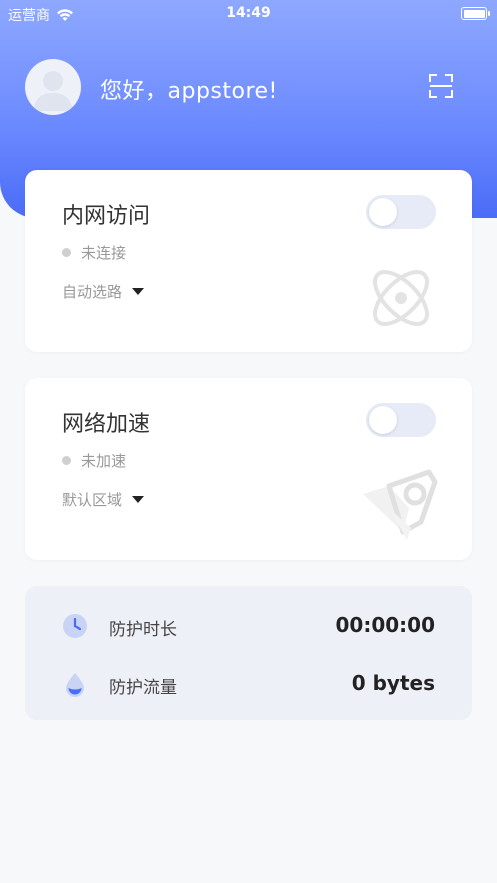  Describe the element at coordinates (400, 504) in the screenshot. I see `rocket-icon` at that location.